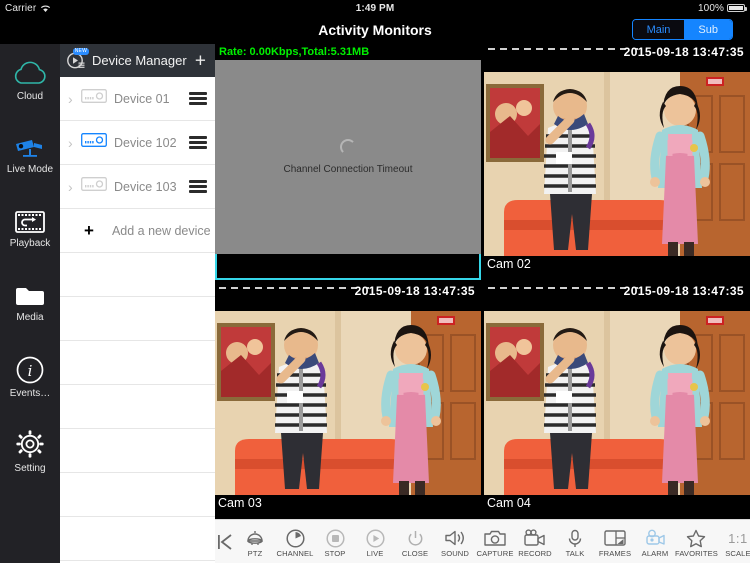  I want to click on toolbar-button-favorites: FAVORITES, so click(696, 543).